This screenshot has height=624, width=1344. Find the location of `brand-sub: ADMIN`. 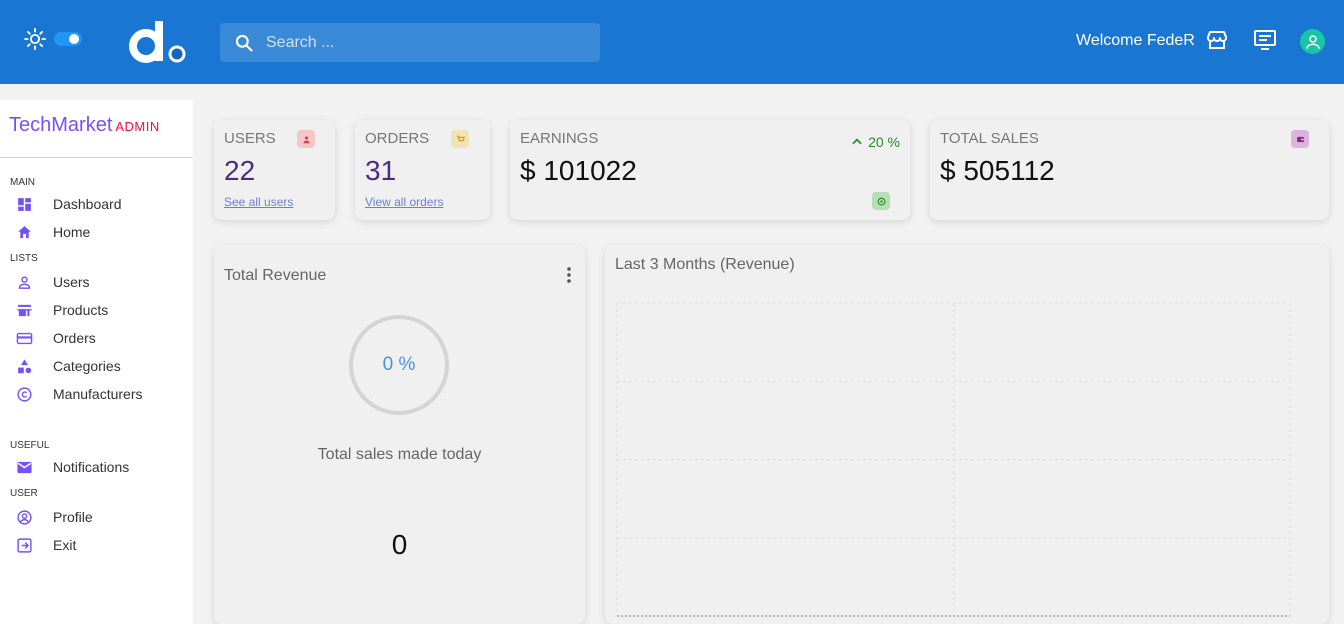

brand-sub: ADMIN is located at coordinates (137, 126).